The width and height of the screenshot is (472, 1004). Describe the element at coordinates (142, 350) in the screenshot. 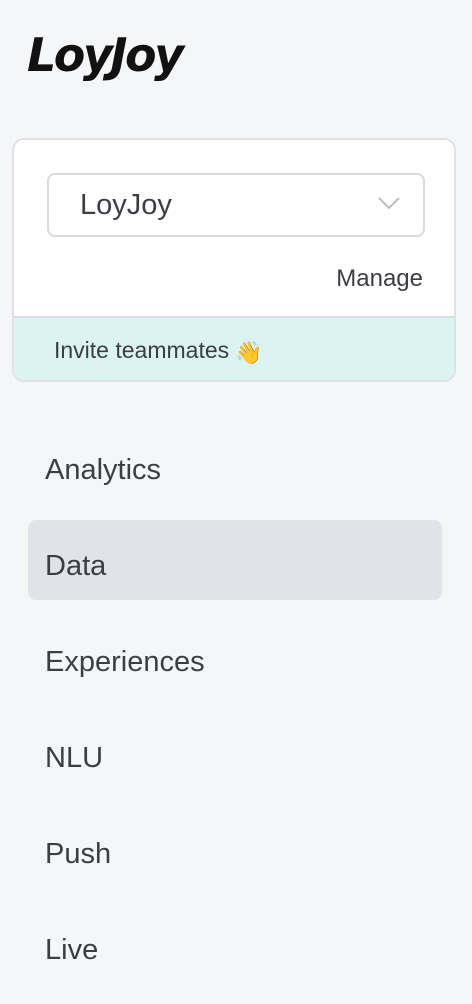

I see `invite-teammates-label: Invite teammates` at that location.